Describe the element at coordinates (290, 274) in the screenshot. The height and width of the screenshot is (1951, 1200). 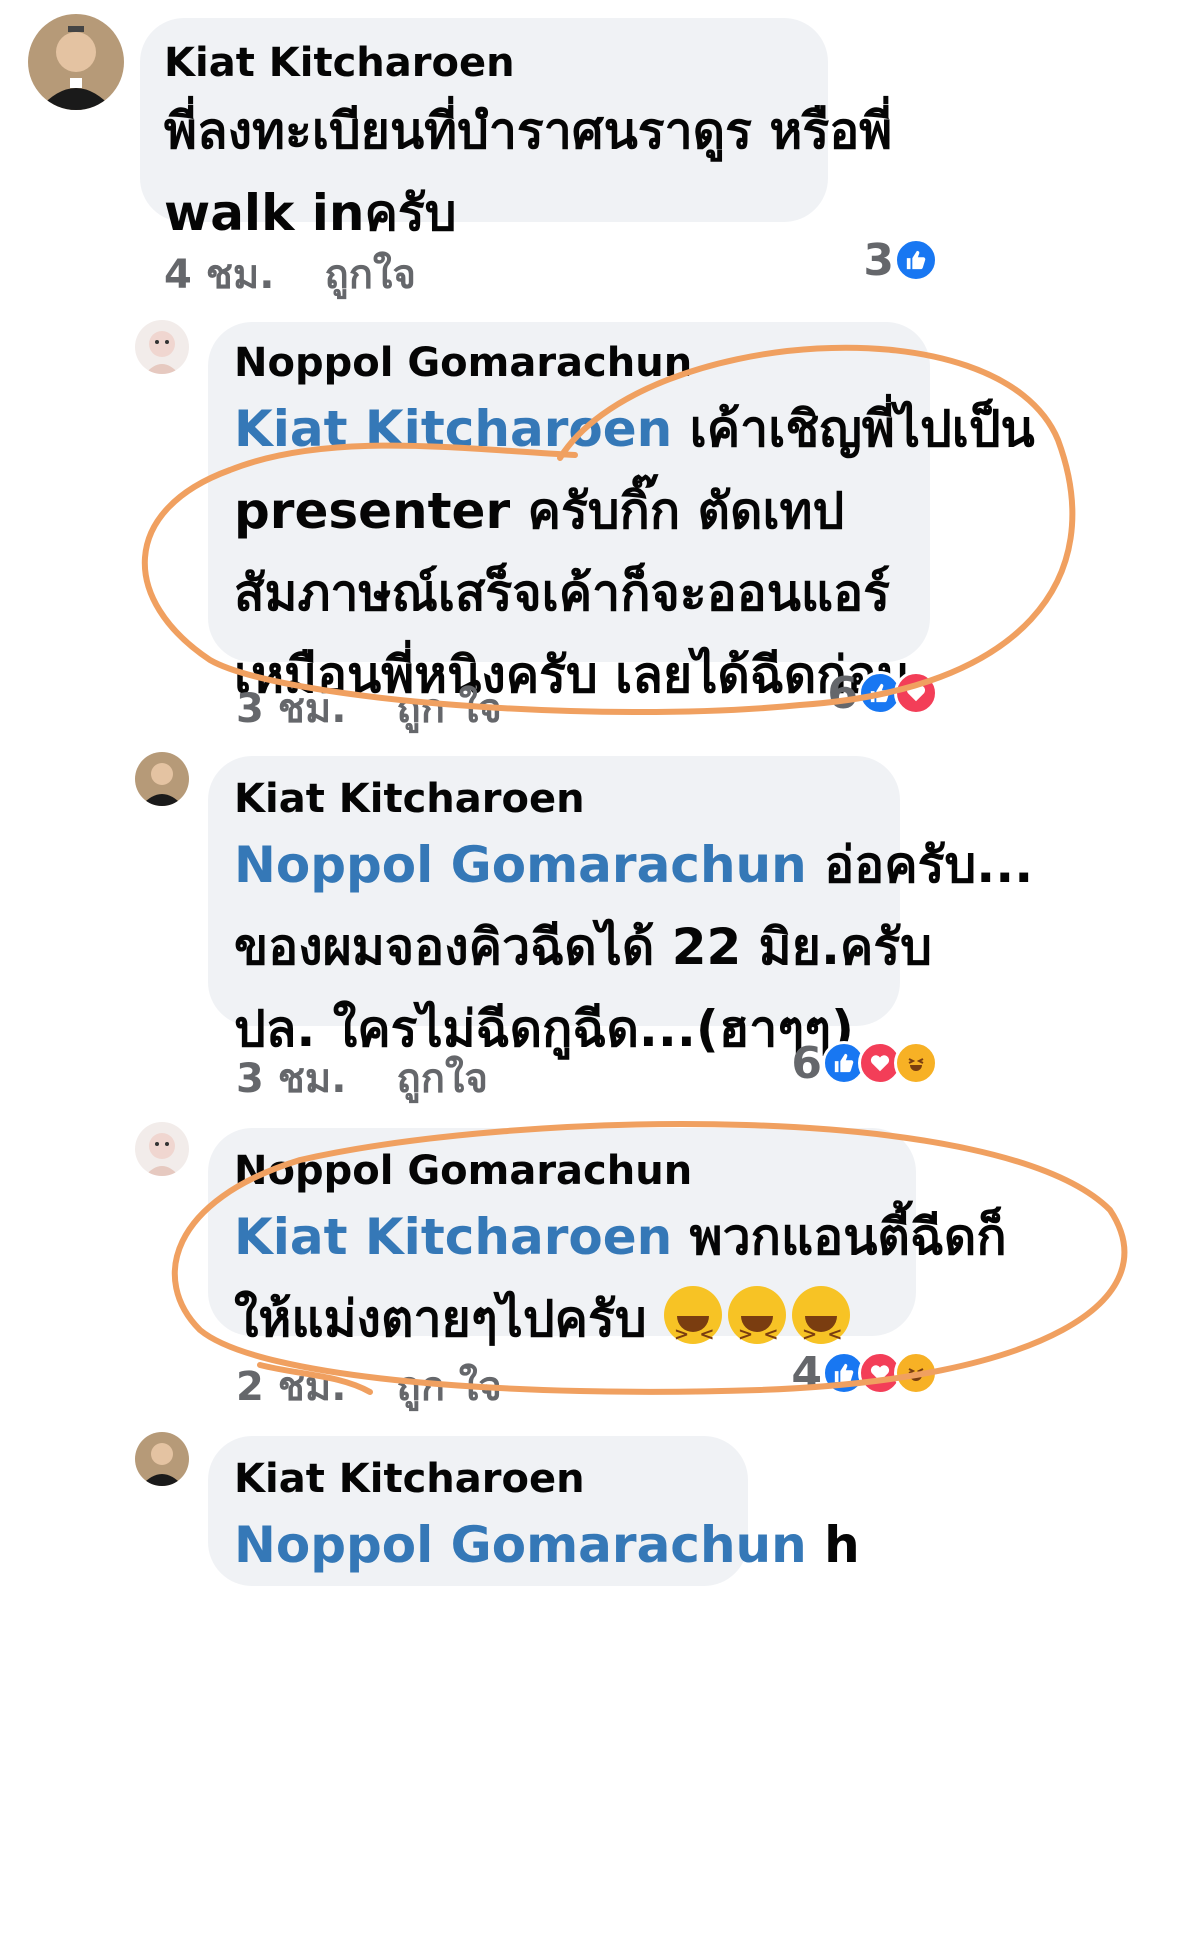
I see `comment-meta: 4 ชม. ถูกใจ` at that location.